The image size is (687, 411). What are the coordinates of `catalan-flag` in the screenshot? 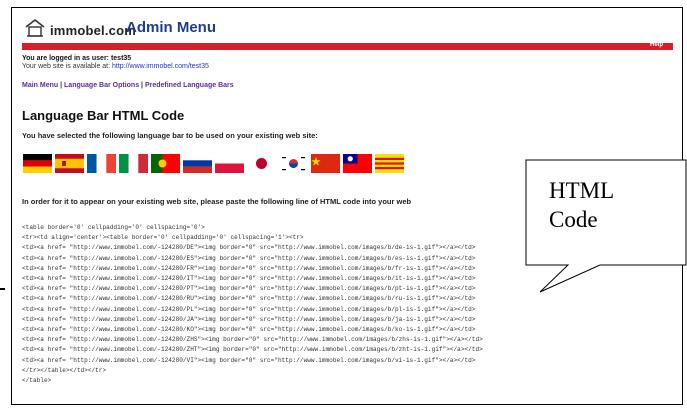 It's located at (389, 163).